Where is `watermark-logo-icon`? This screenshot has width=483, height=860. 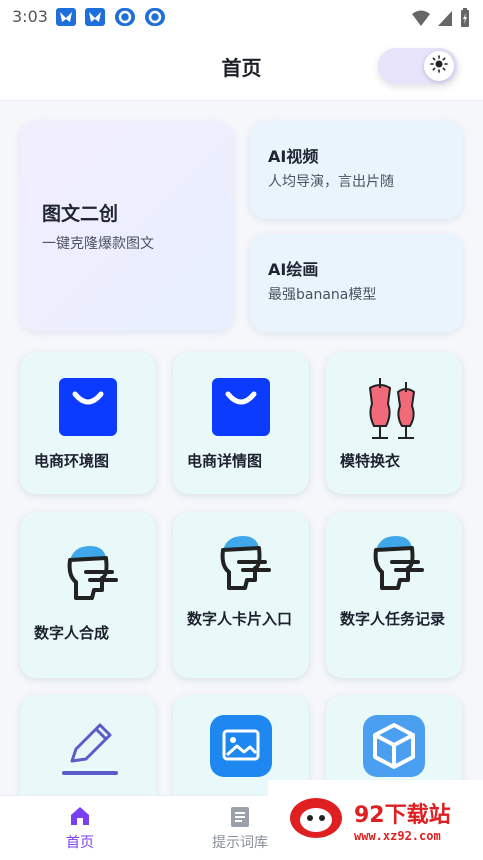
watermark-logo-icon is located at coordinates (316, 820).